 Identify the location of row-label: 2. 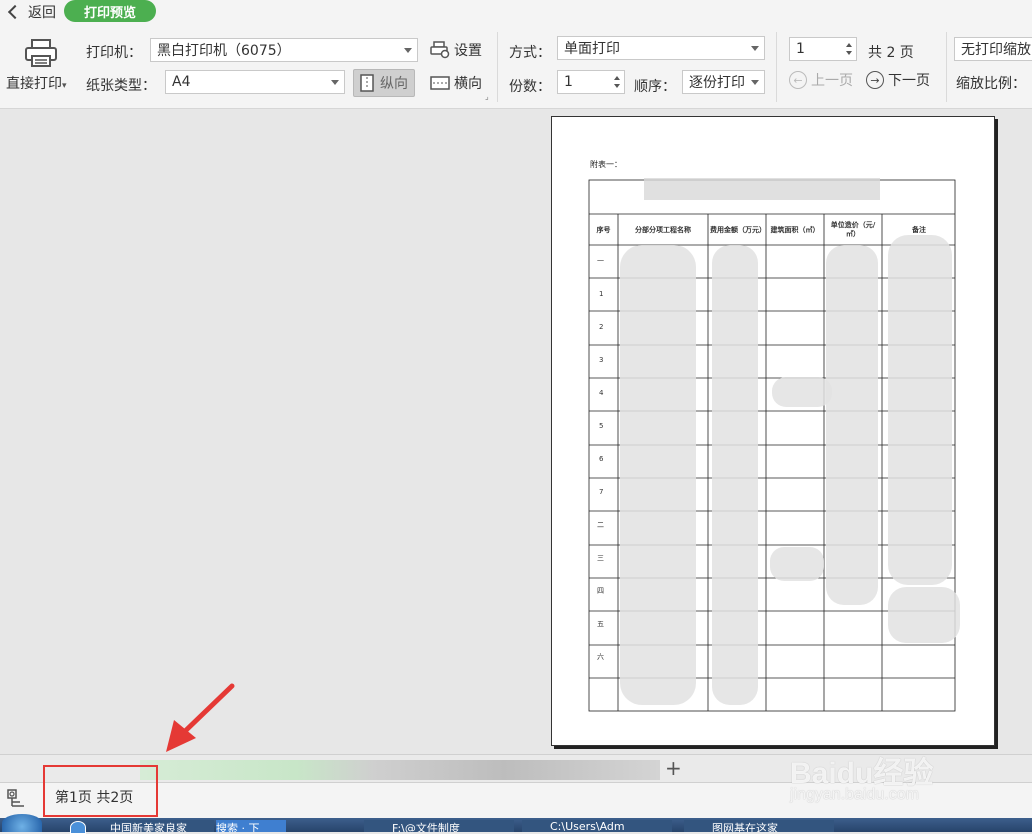
(601, 327).